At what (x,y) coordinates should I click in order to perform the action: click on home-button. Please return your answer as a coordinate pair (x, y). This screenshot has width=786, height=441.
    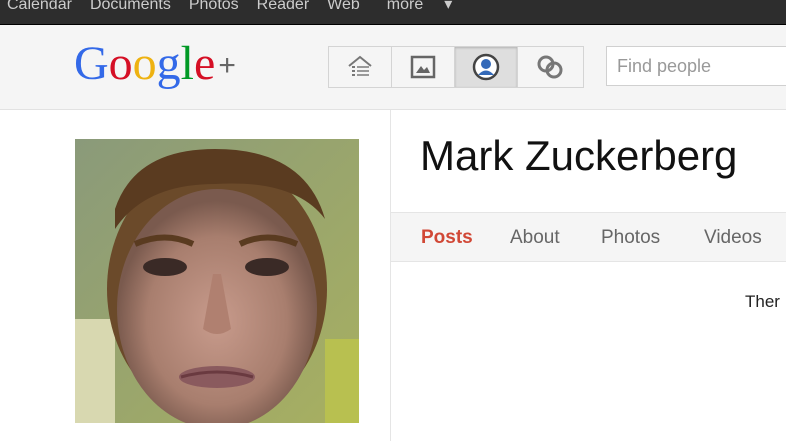
    Looking at the image, I should click on (360, 67).